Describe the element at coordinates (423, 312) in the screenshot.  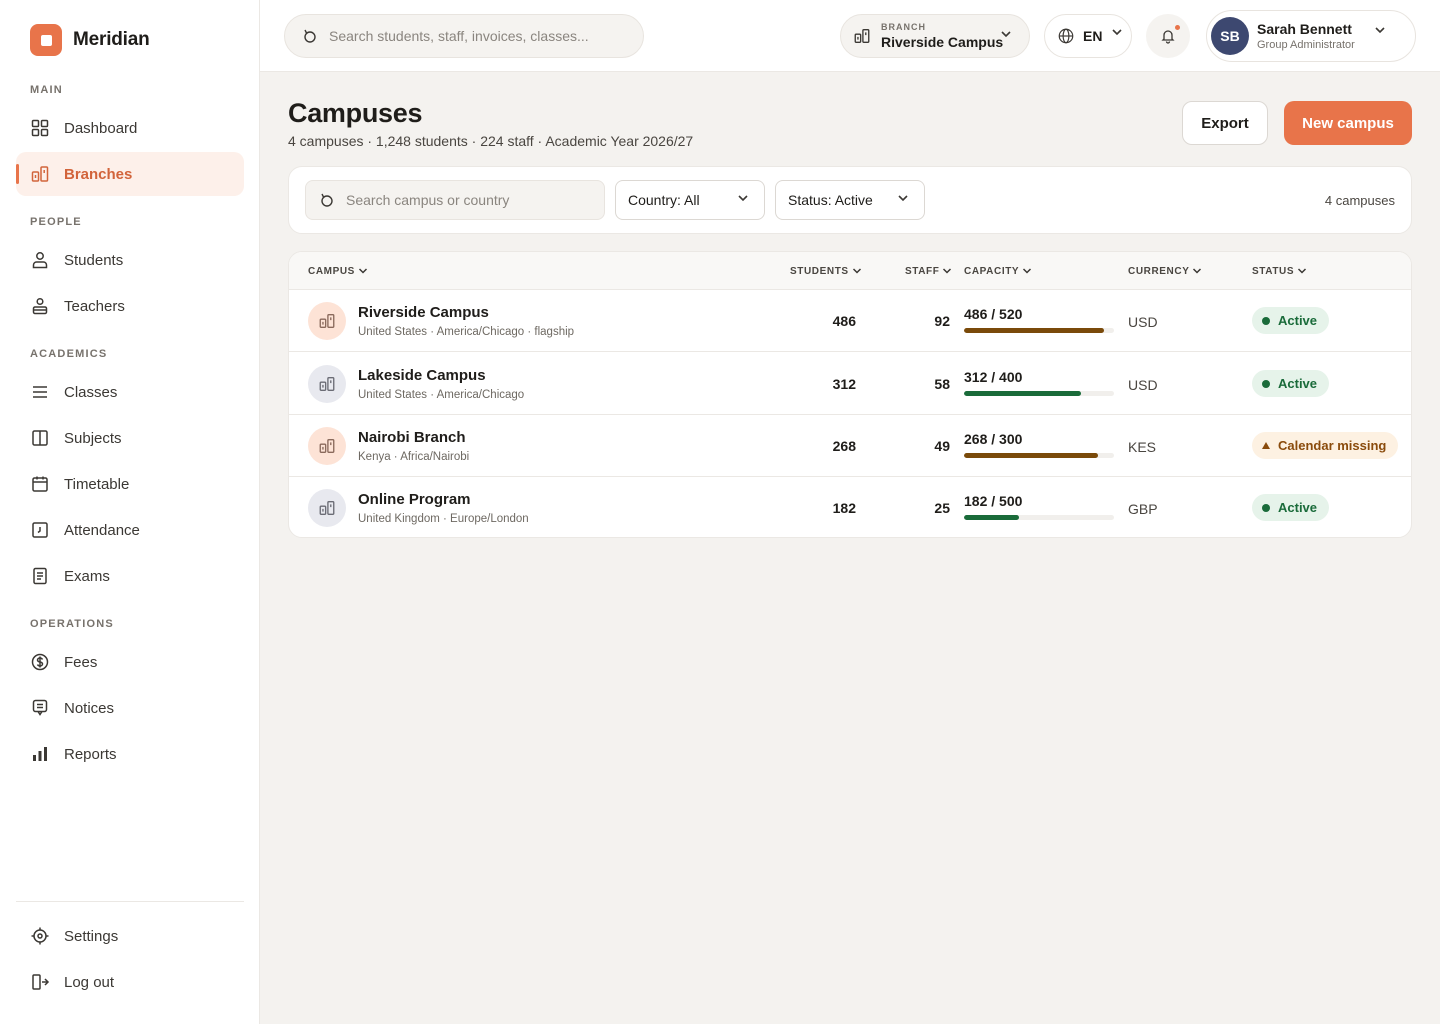
I see `campus-name: Riverside Campus` at that location.